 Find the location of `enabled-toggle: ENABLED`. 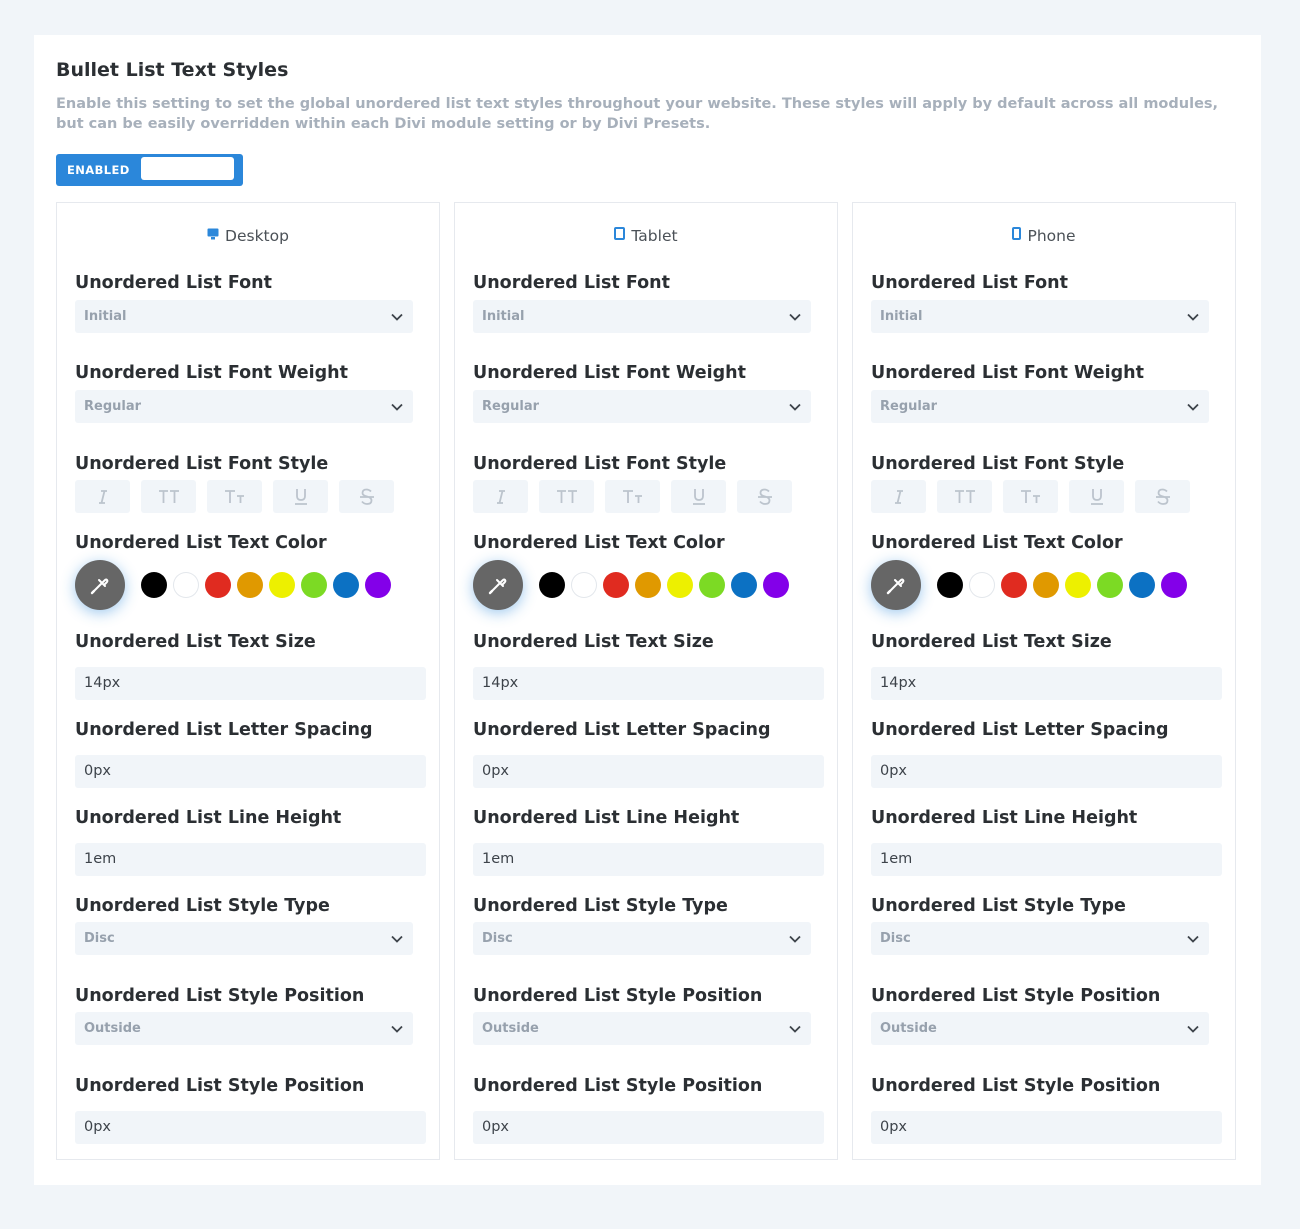

enabled-toggle: ENABLED is located at coordinates (149, 170).